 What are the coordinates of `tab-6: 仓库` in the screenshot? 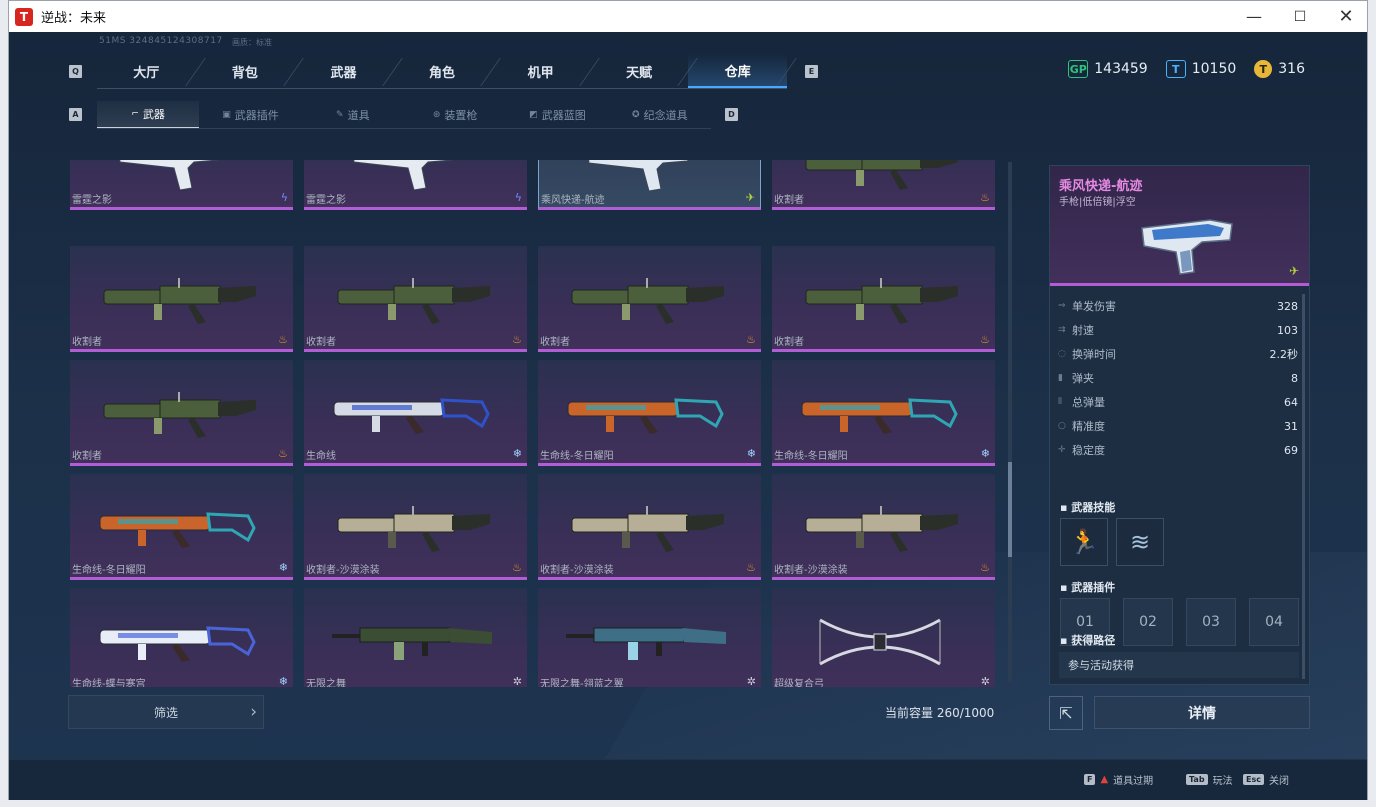 It's located at (738, 71).